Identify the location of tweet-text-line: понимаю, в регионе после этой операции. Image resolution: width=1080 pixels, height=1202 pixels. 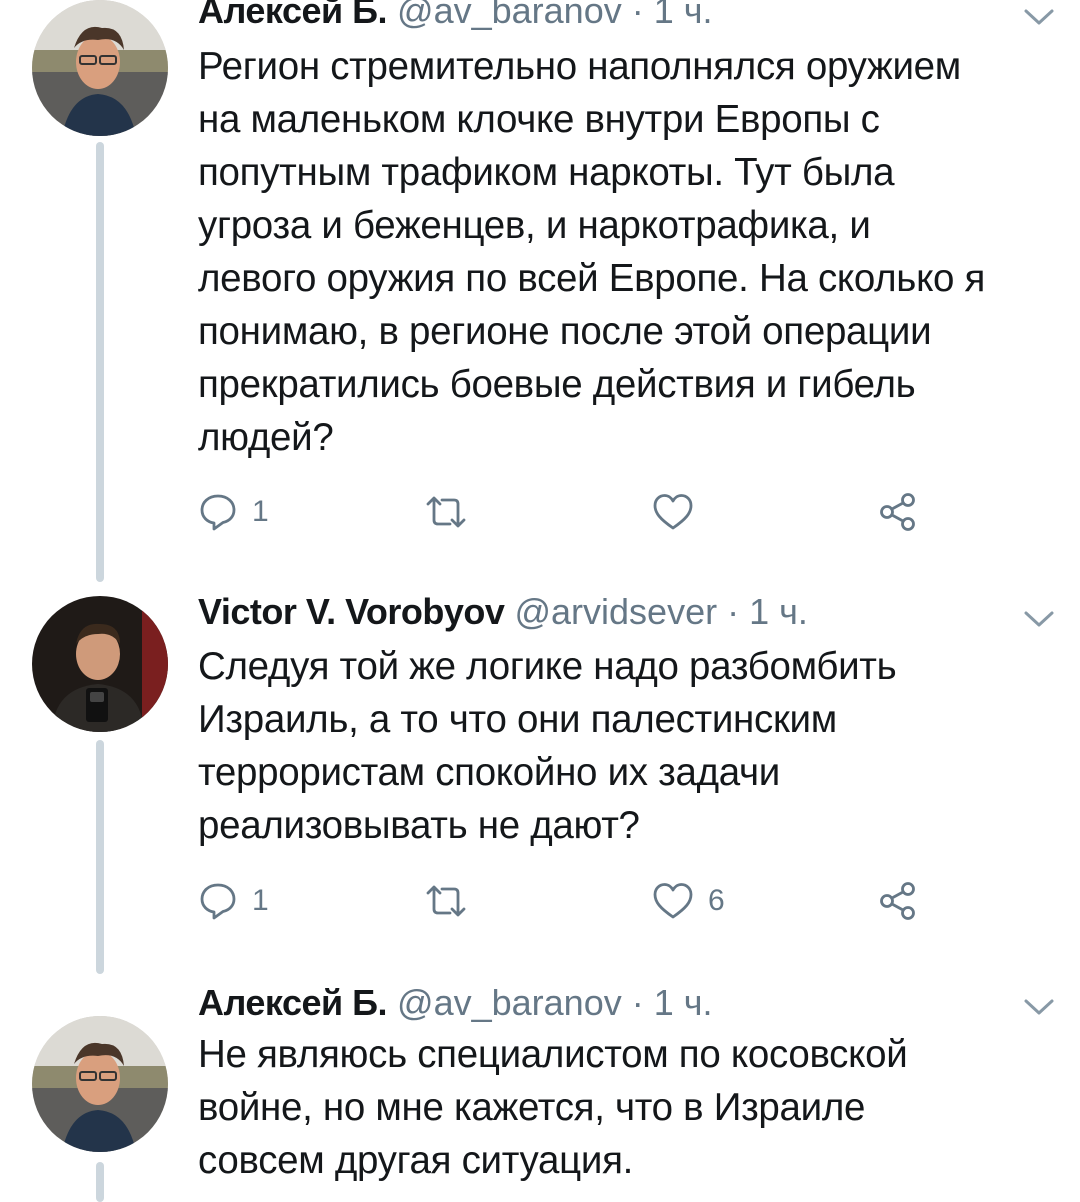
(565, 331).